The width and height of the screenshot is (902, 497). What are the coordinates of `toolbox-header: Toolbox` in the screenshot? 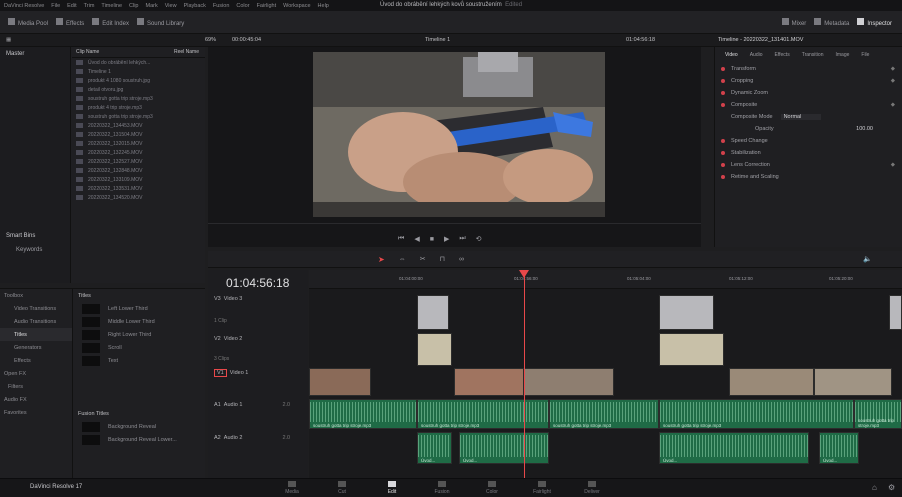 It's located at (36, 295).